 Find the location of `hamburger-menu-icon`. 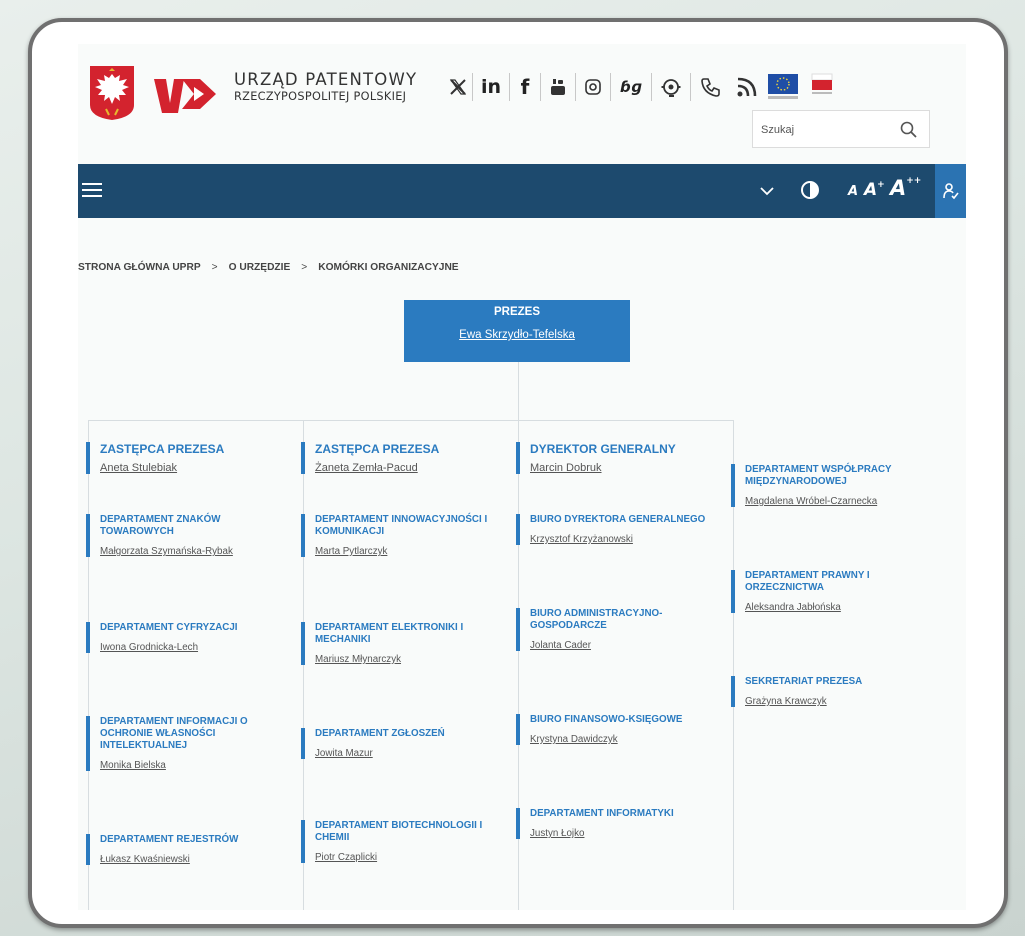

hamburger-menu-icon is located at coordinates (92, 190).